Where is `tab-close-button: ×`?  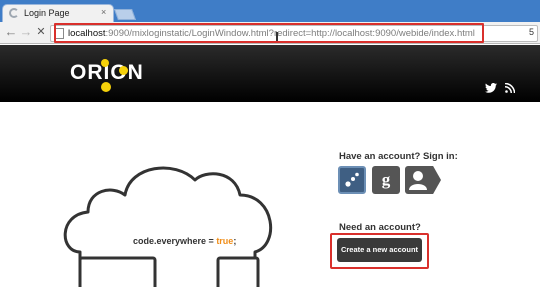
tab-close-button: × is located at coordinates (103, 12).